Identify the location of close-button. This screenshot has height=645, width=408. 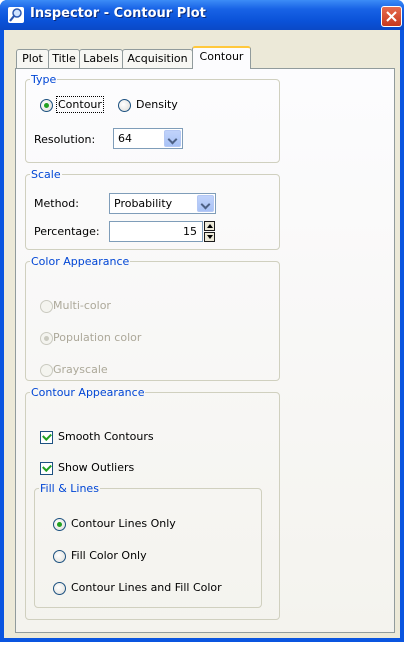
(391, 16).